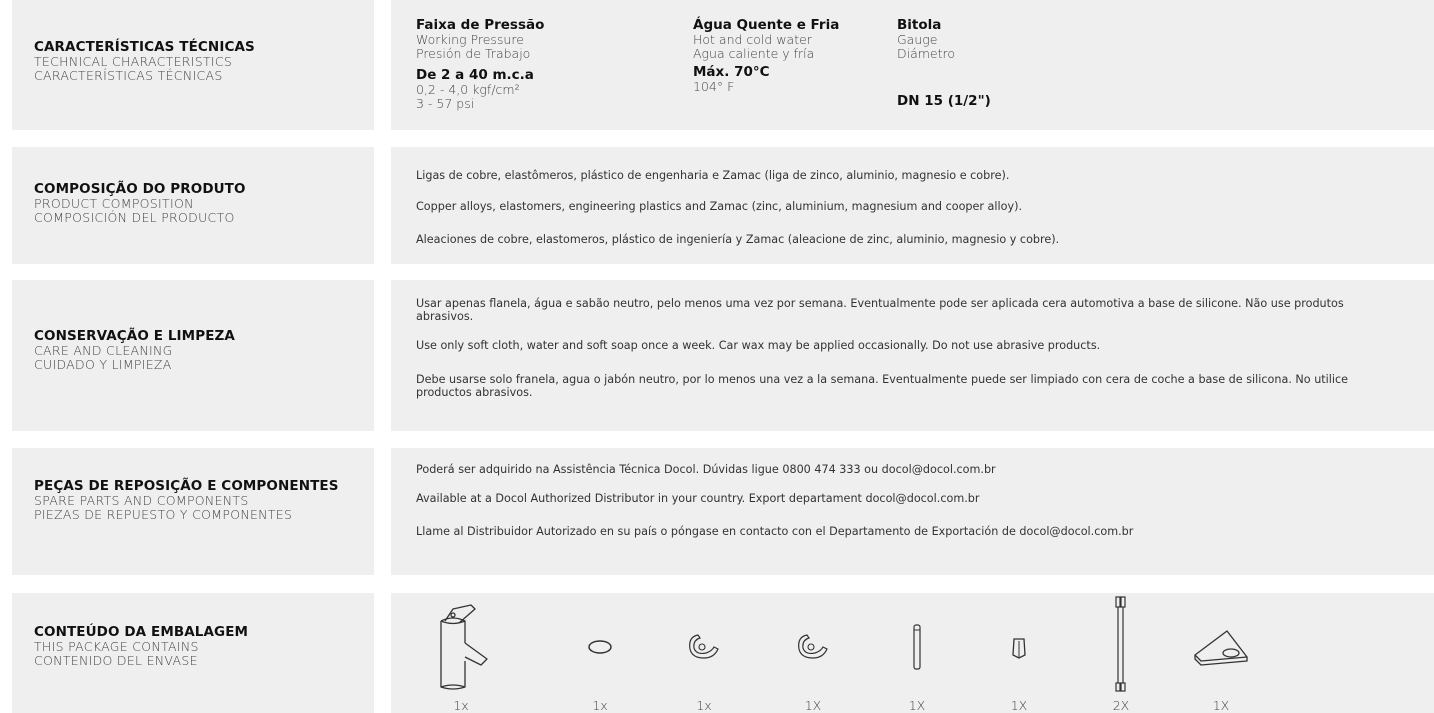  Describe the element at coordinates (926, 53) in the screenshot. I see `gauge-sub-es: Diámetro` at that location.